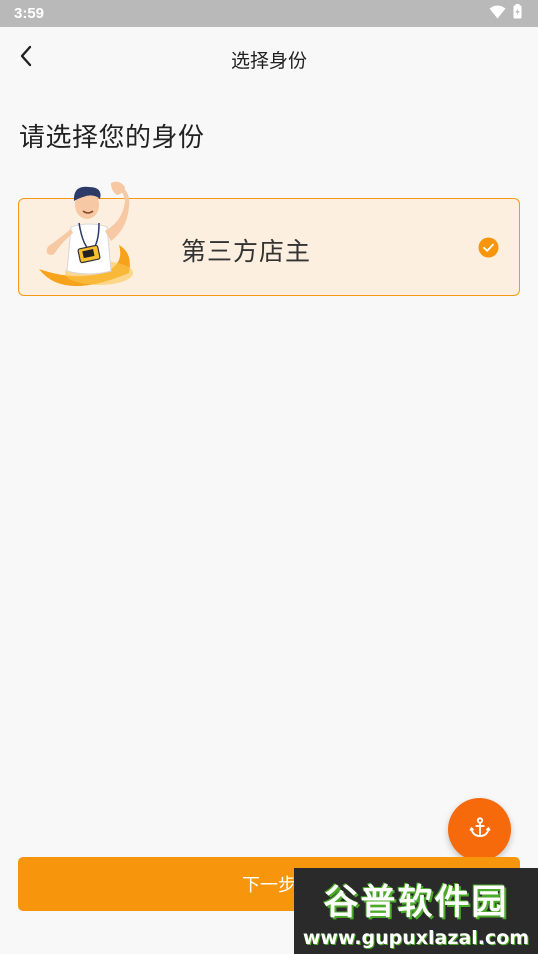 This screenshot has width=538, height=954. I want to click on page-title: 选择身份, so click(268, 61).